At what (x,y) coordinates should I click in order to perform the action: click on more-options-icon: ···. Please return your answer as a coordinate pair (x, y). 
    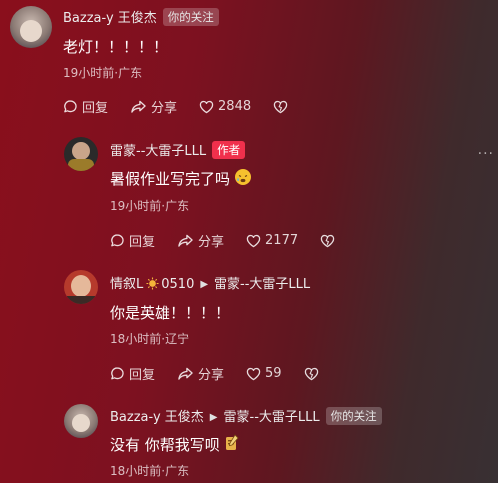
    Looking at the image, I should click on (486, 154).